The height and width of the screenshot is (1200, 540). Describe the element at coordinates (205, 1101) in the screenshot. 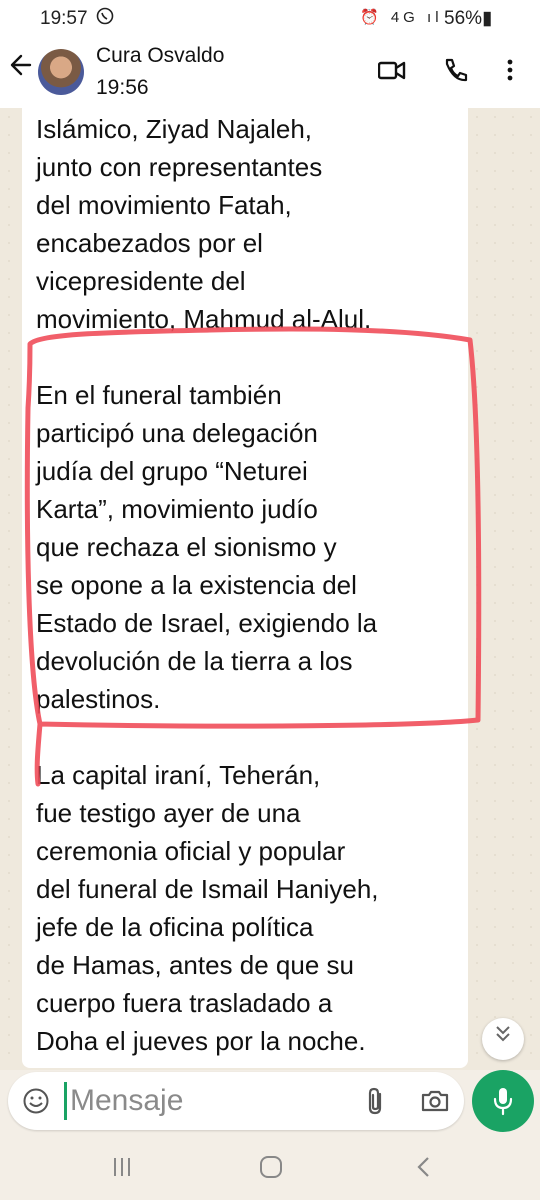

I see `message-input` at that location.